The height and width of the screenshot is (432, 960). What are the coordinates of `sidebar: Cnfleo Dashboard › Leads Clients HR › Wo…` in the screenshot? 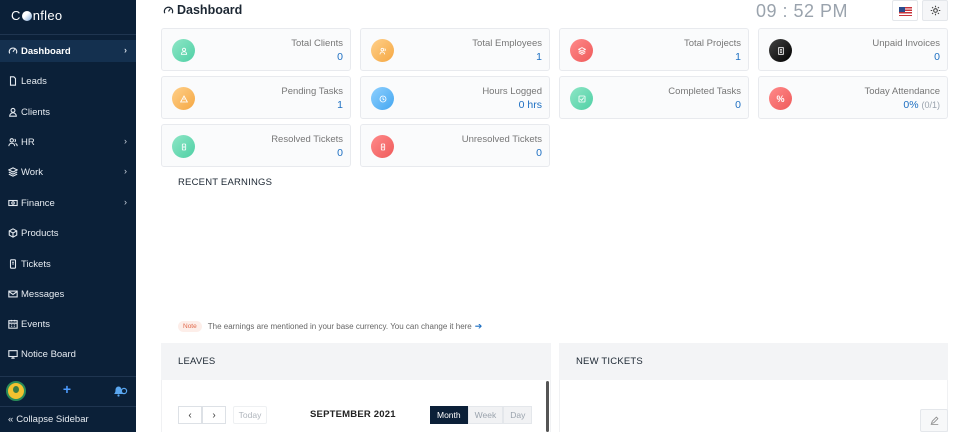 It's located at (68, 216).